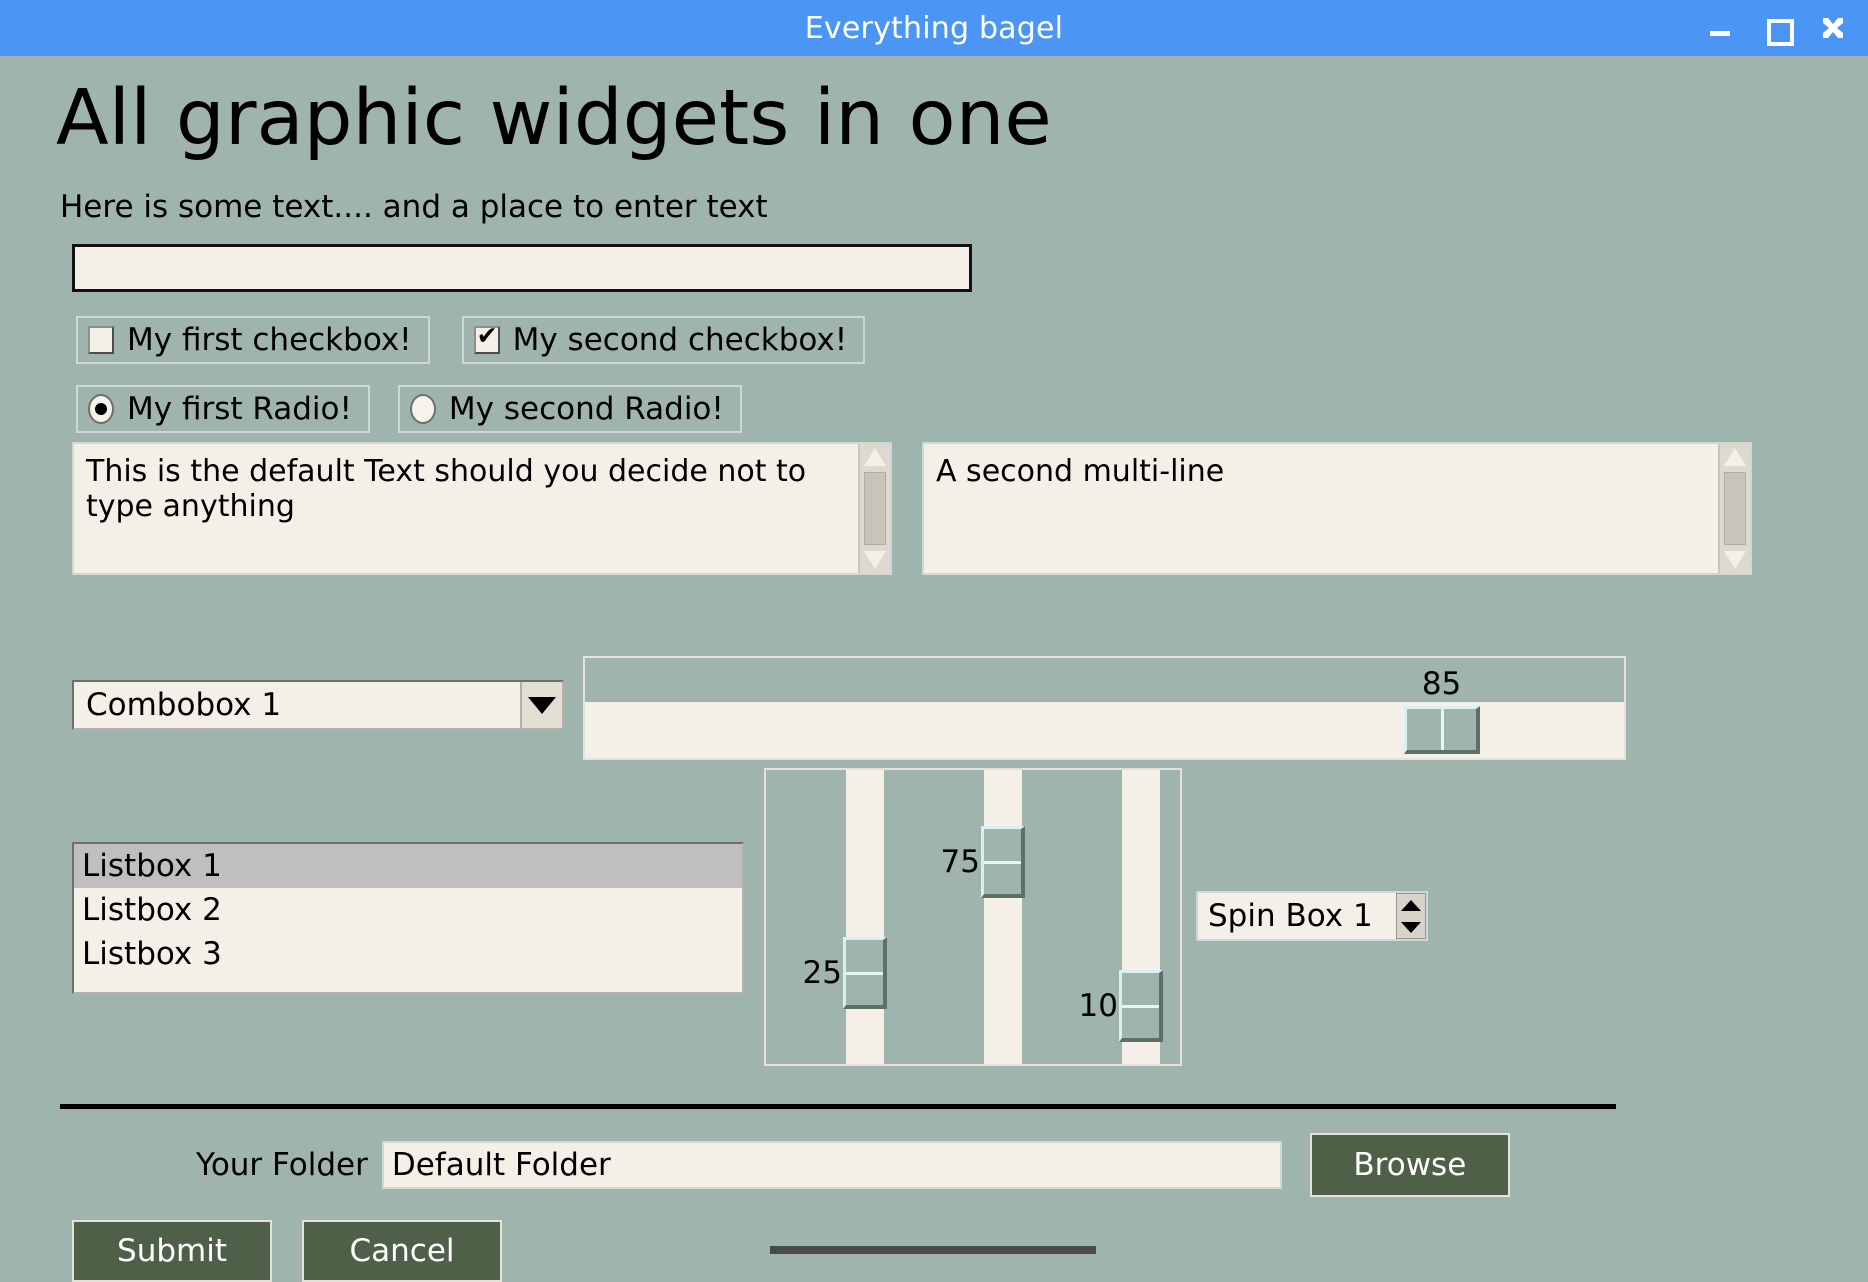 This screenshot has height=1282, width=1868. I want to click on maximize-icon, so click(1779, 30).